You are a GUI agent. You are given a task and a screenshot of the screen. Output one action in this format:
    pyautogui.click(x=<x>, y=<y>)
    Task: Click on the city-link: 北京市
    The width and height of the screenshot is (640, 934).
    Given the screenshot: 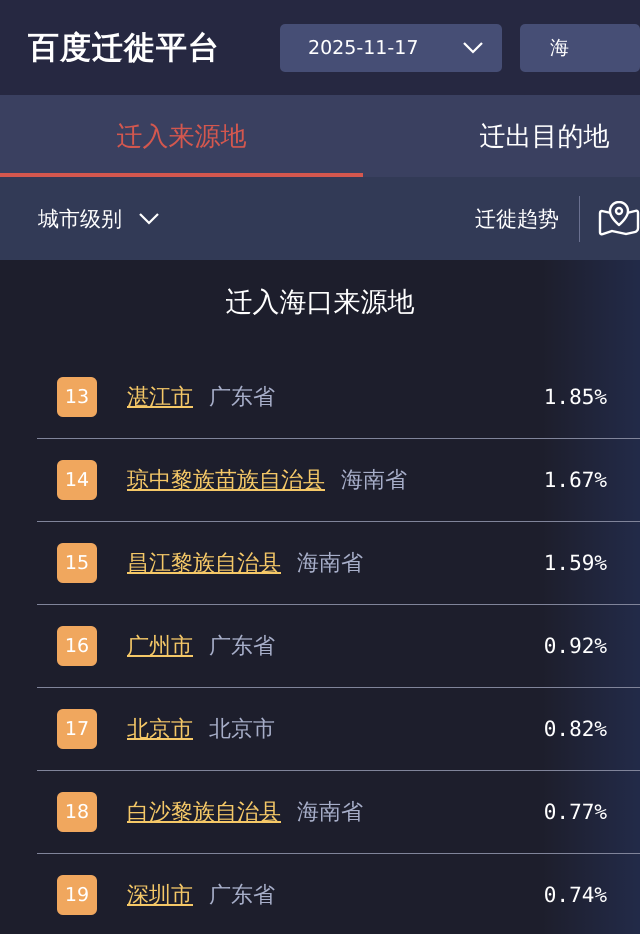 What is the action you would take?
    pyautogui.click(x=160, y=729)
    